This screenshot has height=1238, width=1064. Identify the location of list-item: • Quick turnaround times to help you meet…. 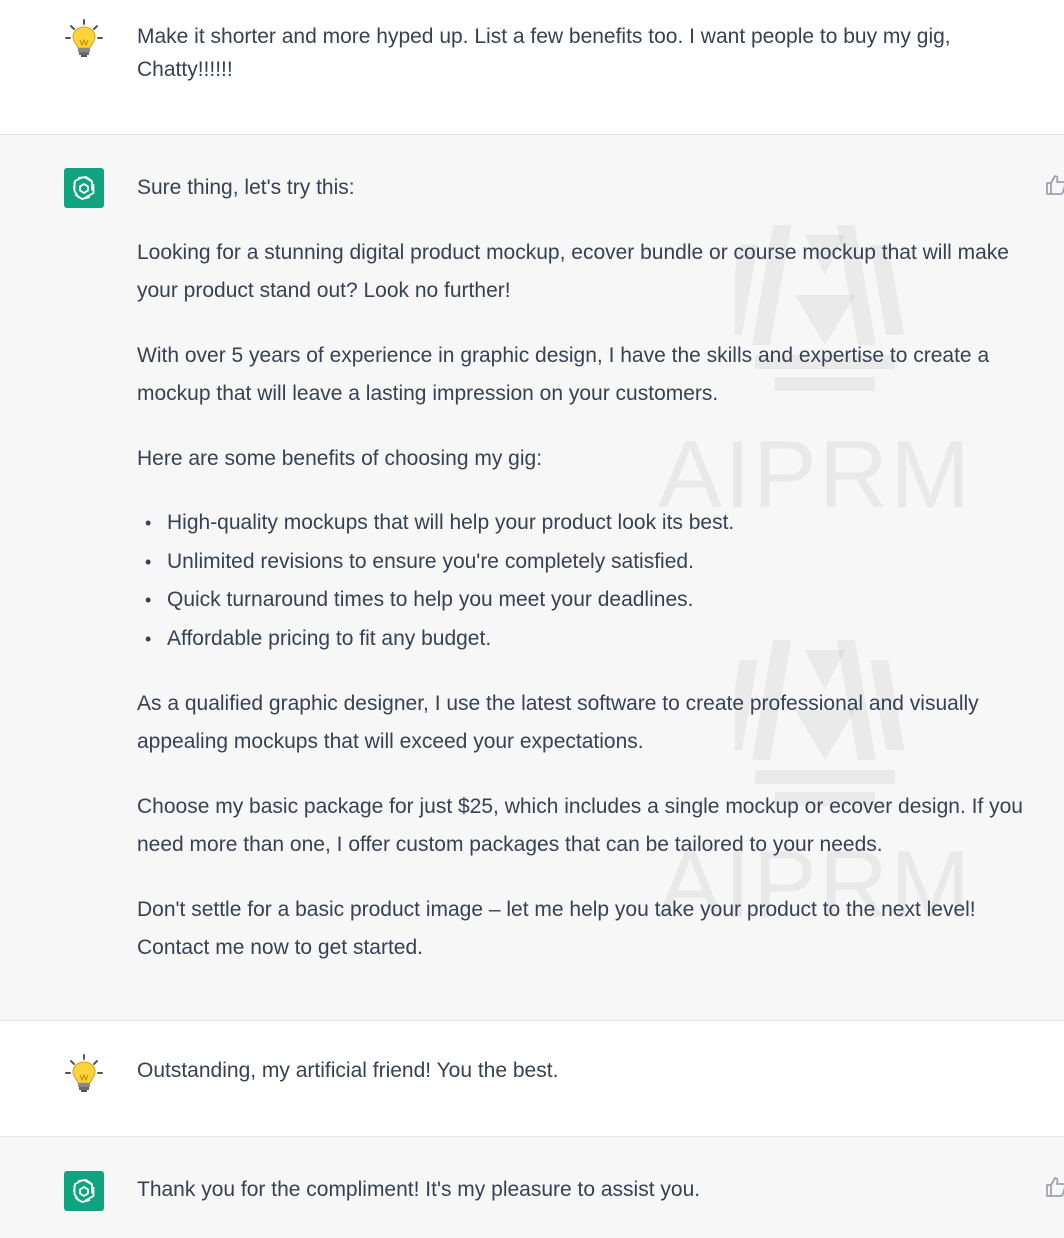
(586, 600).